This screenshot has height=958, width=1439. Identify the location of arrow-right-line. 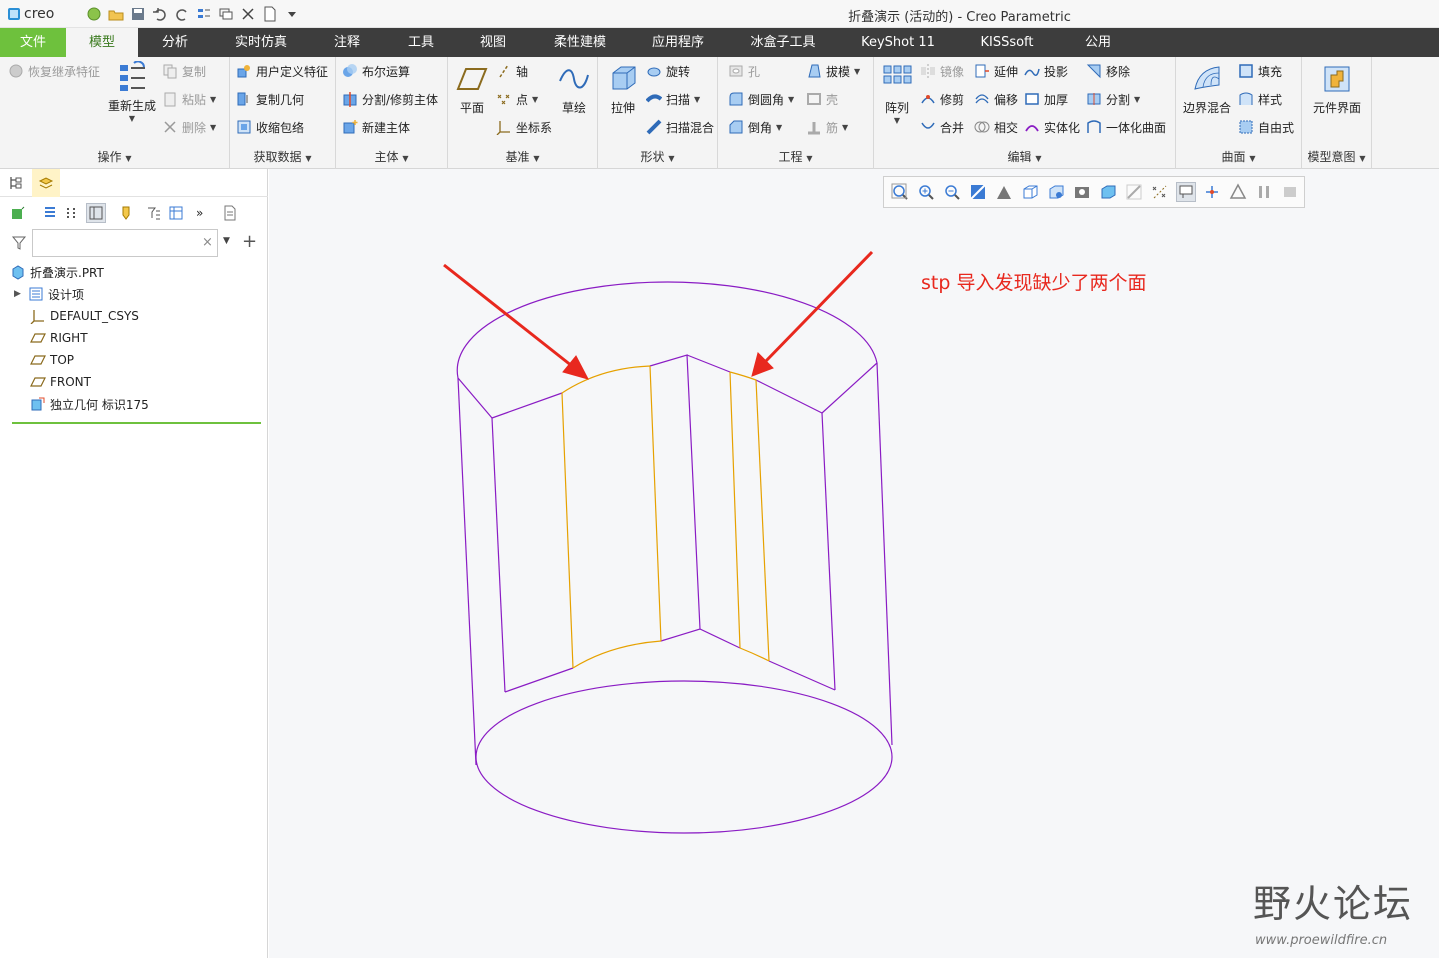
(818, 307).